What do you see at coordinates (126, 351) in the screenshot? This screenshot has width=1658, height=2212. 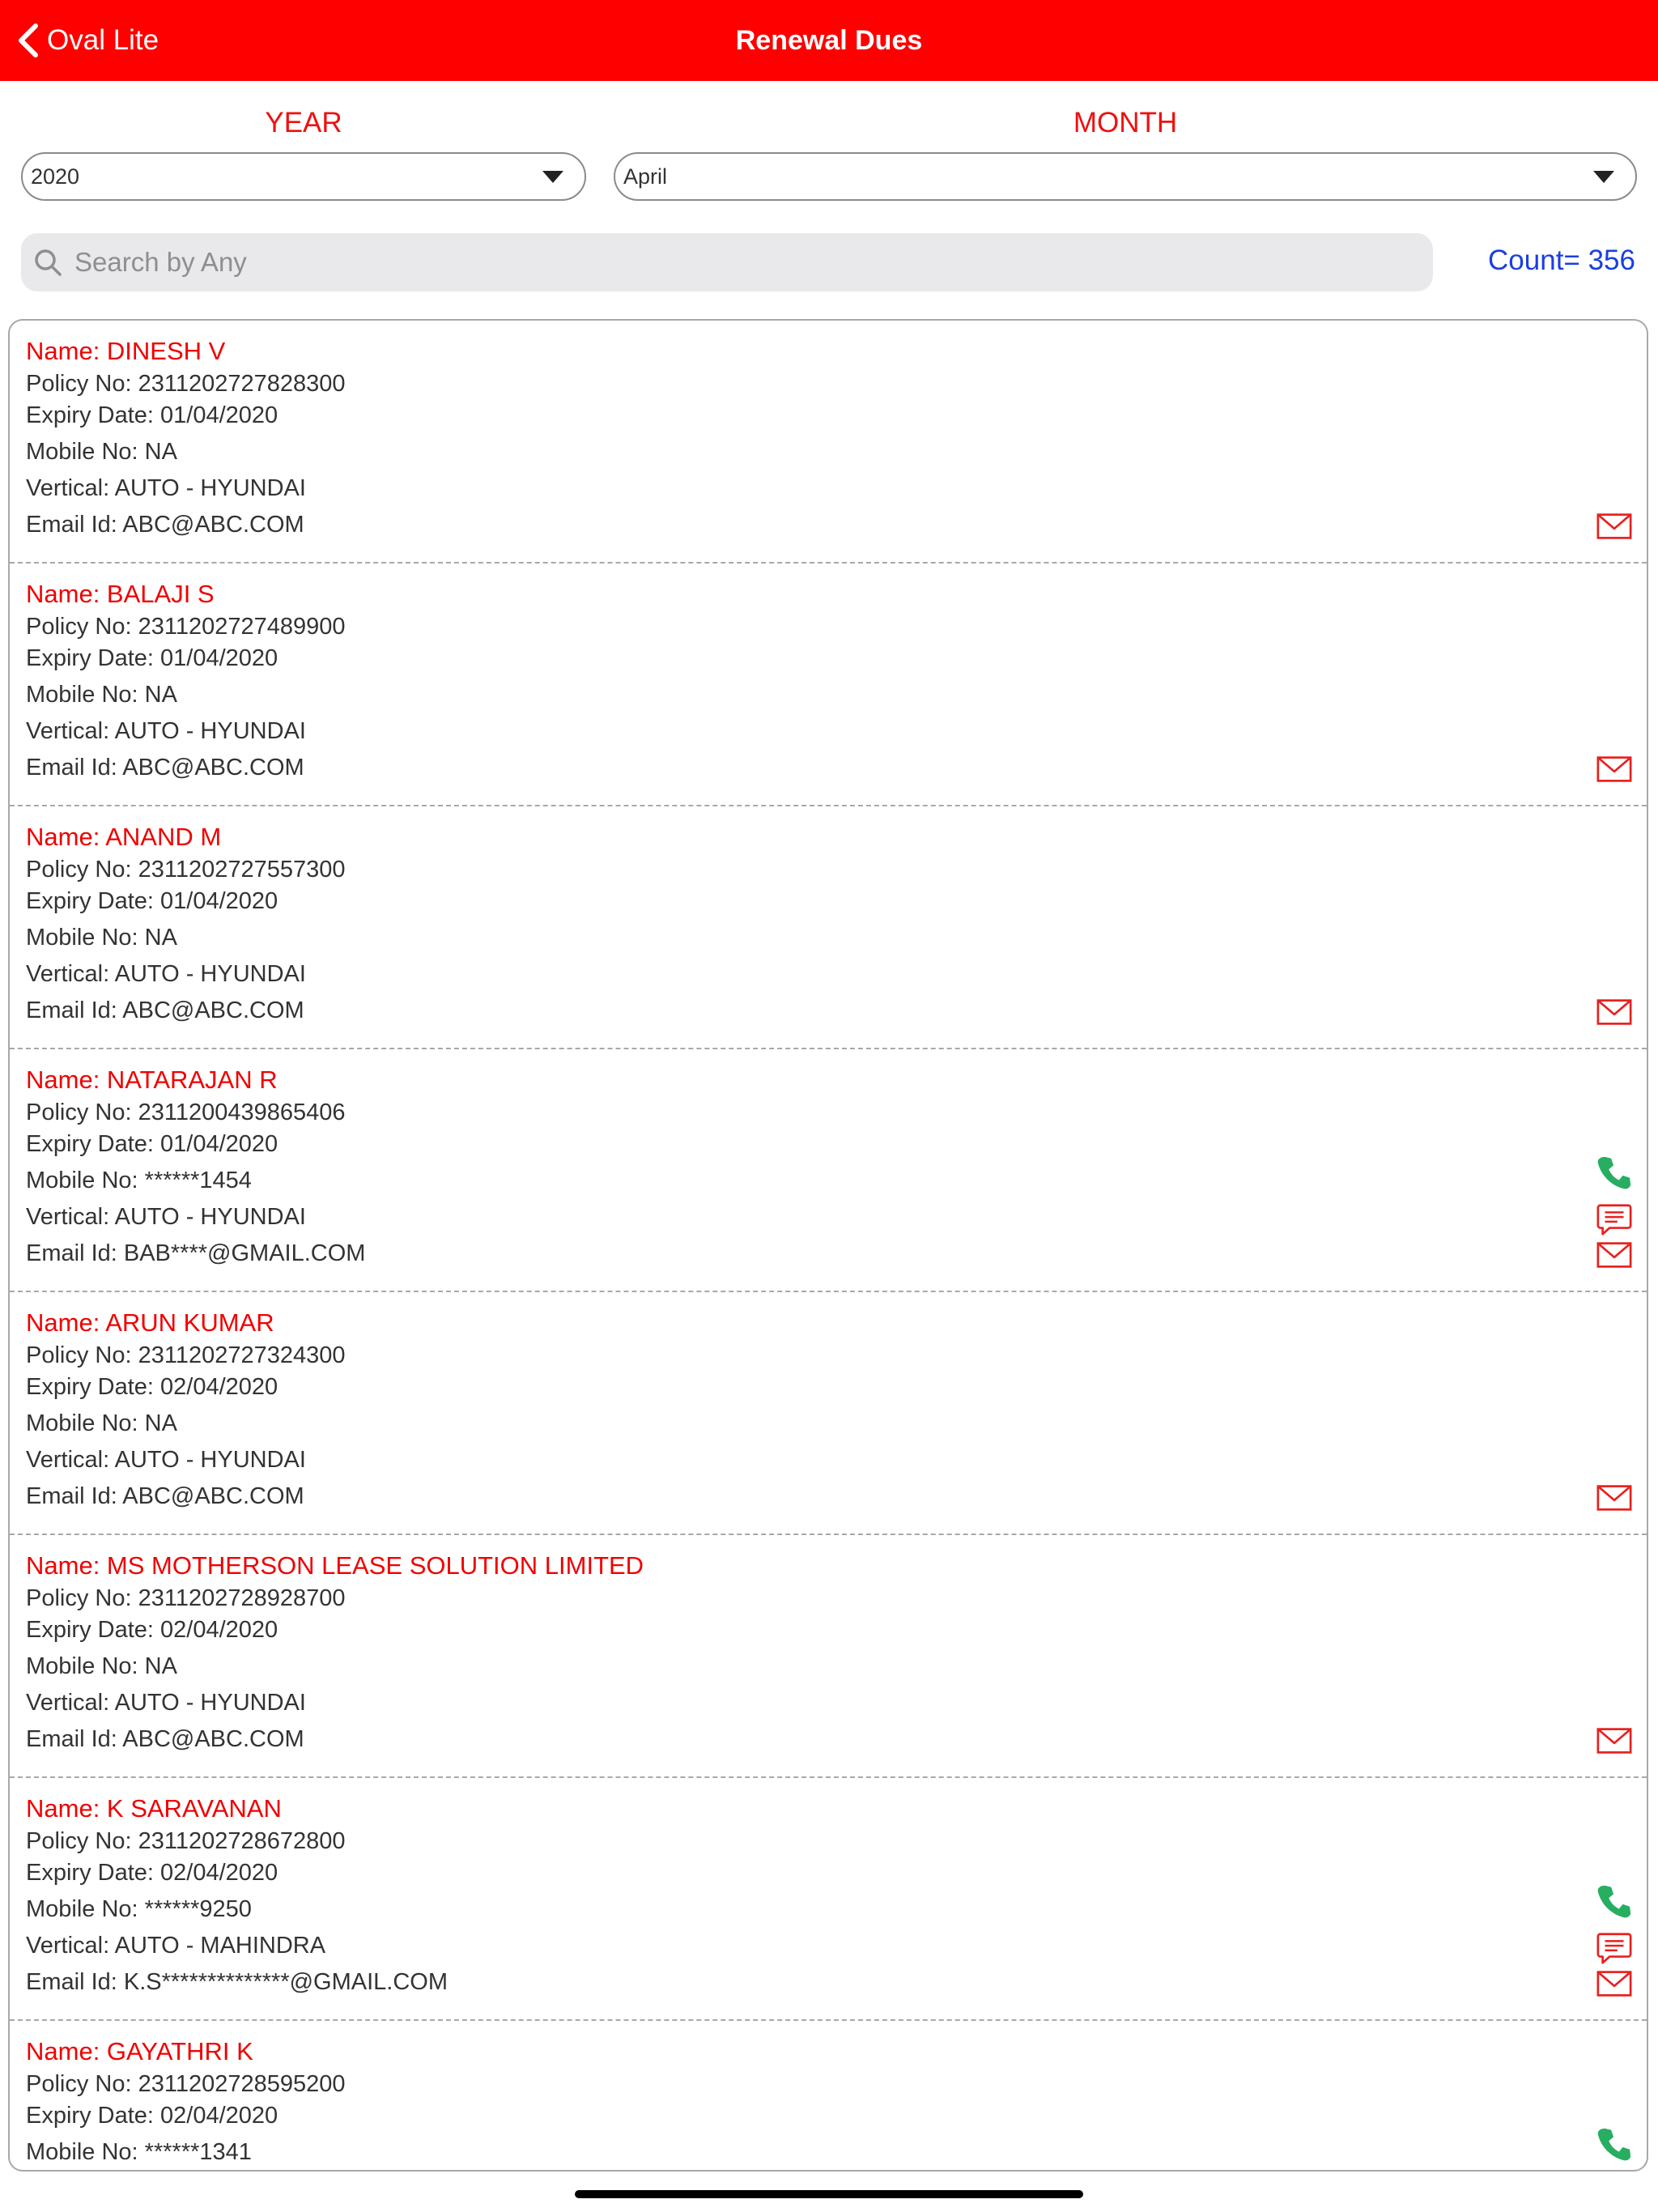 I see `record-name: Name: DINESH V` at bounding box center [126, 351].